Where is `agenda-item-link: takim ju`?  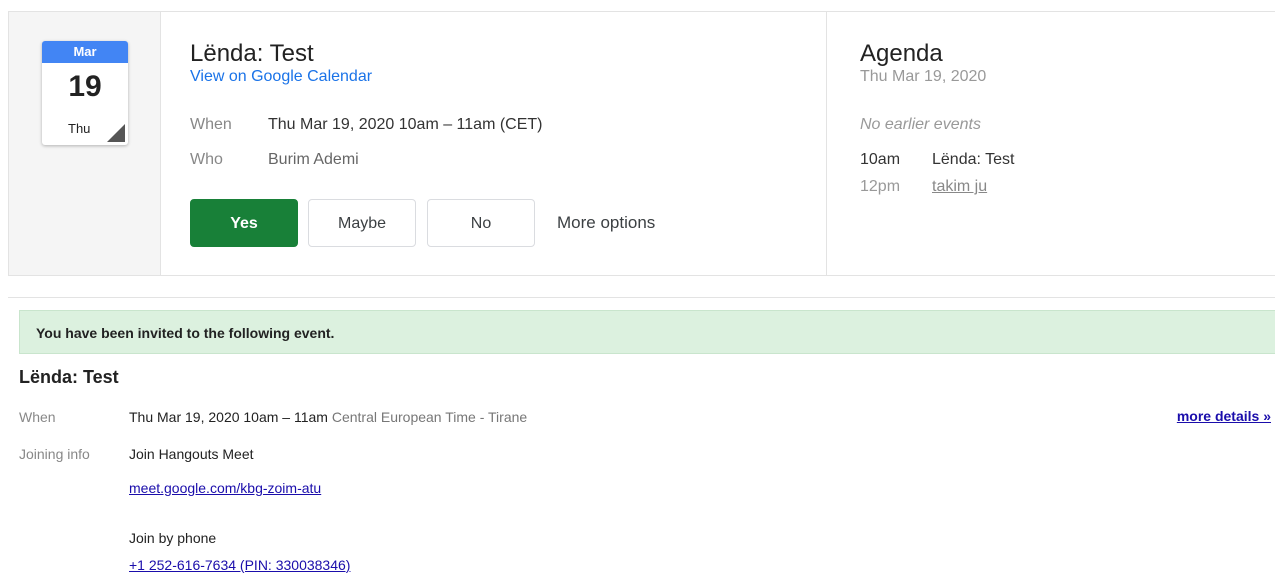 agenda-item-link: takim ju is located at coordinates (959, 187).